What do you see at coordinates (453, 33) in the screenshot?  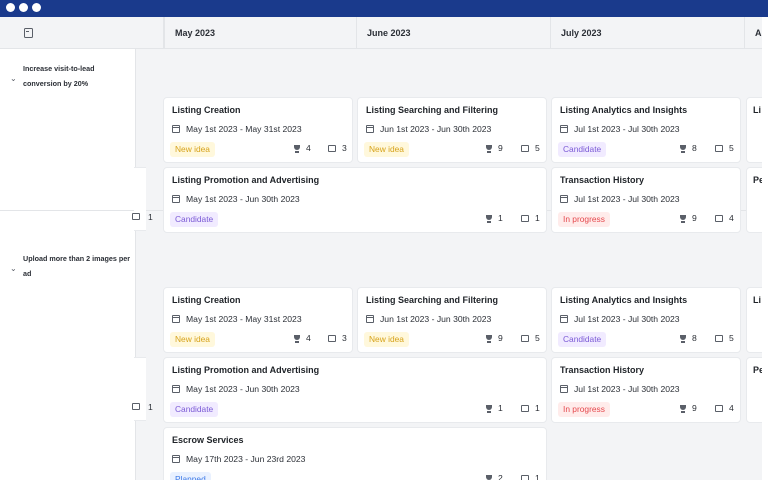 I see `month-header-june: June 2023` at bounding box center [453, 33].